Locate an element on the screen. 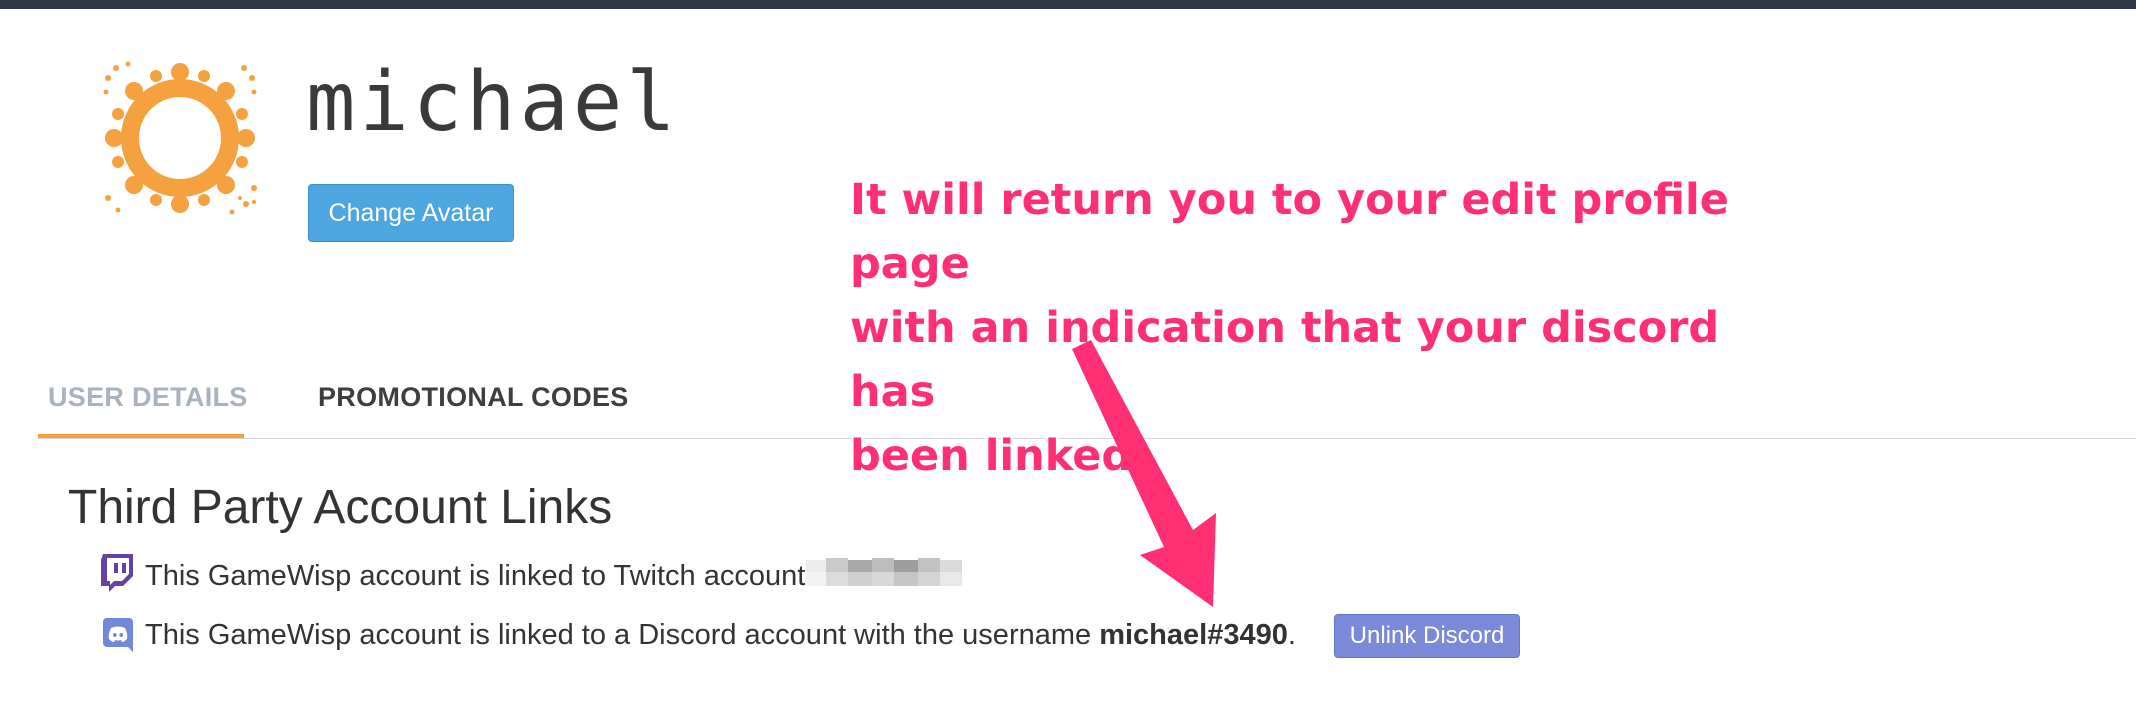  annotation-line-2: with an indication that your discord has is located at coordinates (1285, 360).